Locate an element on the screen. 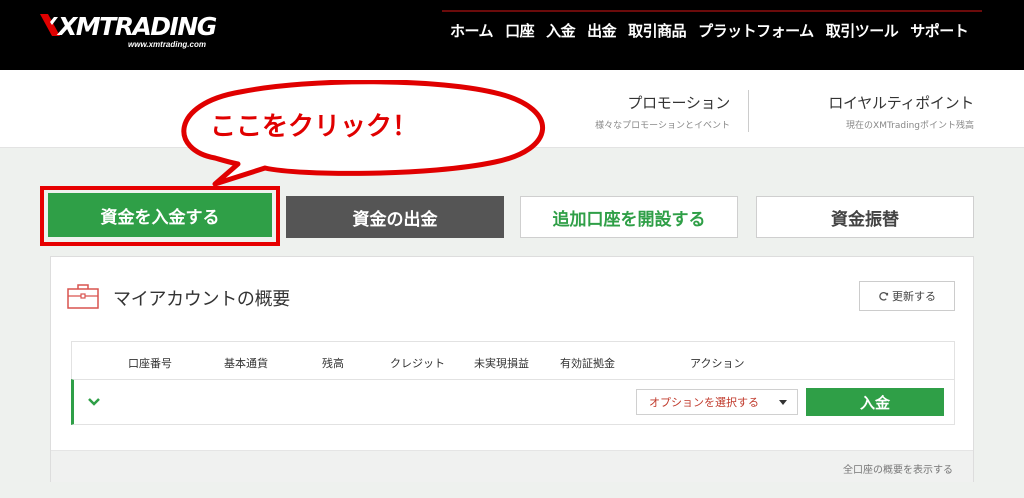  subnav-divider is located at coordinates (748, 111).